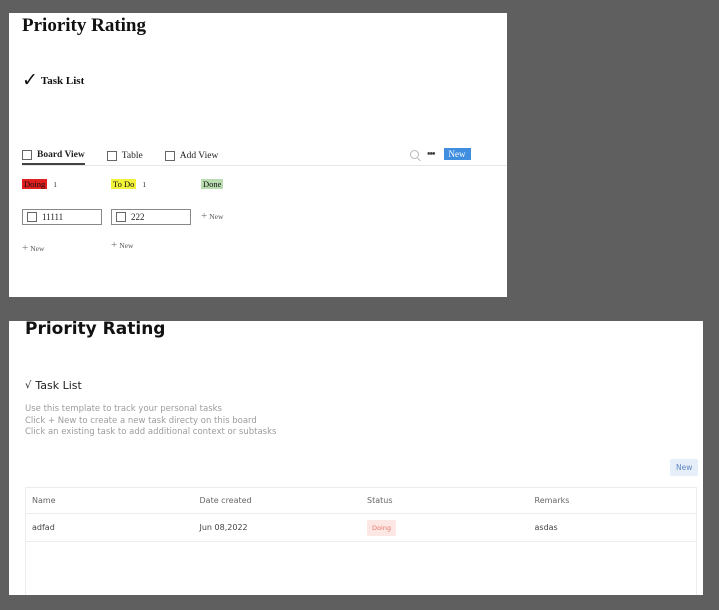 This screenshot has width=719, height=610. I want to click on board-card: 11111, so click(62, 217).